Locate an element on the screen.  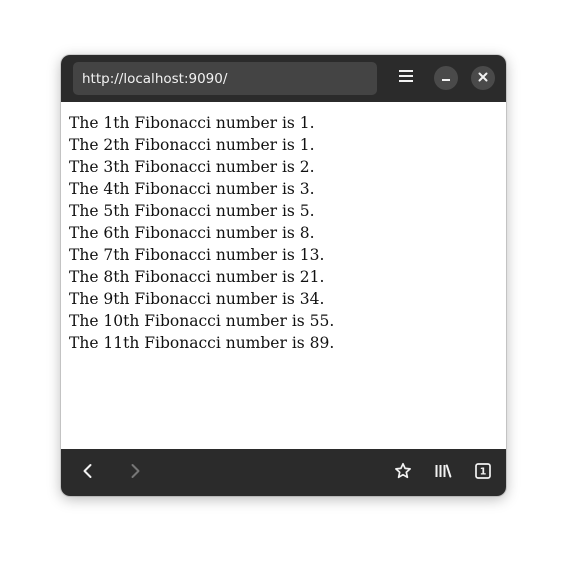
minimize-icon is located at coordinates (446, 78).